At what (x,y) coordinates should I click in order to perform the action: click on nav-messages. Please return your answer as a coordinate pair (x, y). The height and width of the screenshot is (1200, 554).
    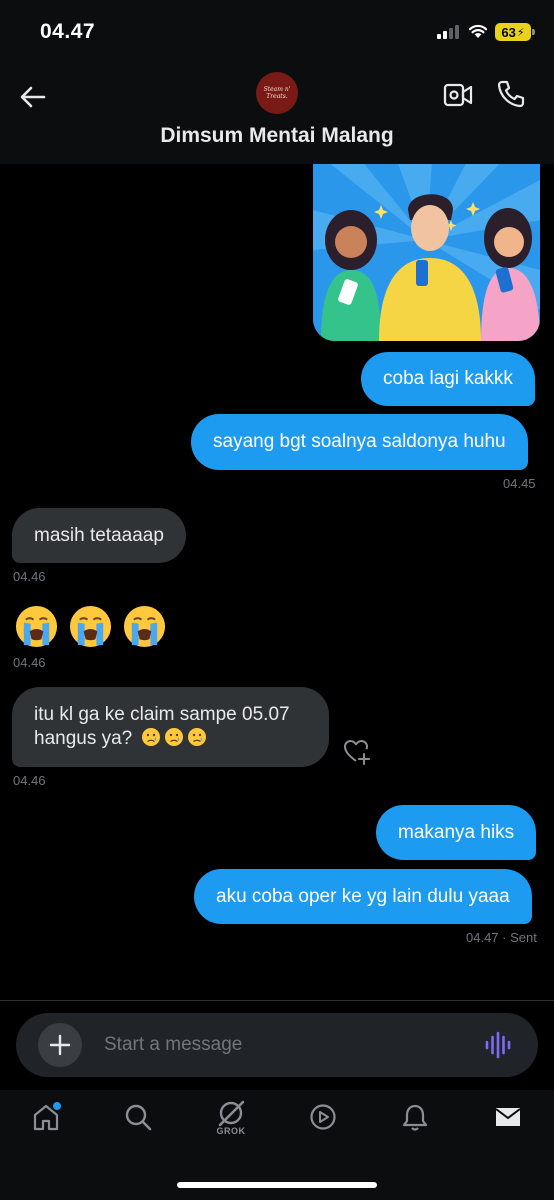
    Looking at the image, I should click on (508, 1127).